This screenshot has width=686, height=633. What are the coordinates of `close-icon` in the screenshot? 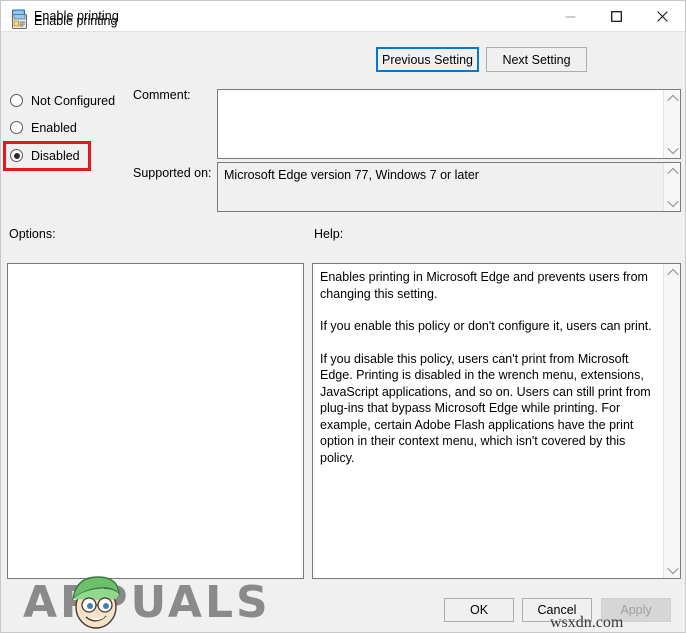 It's located at (662, 16).